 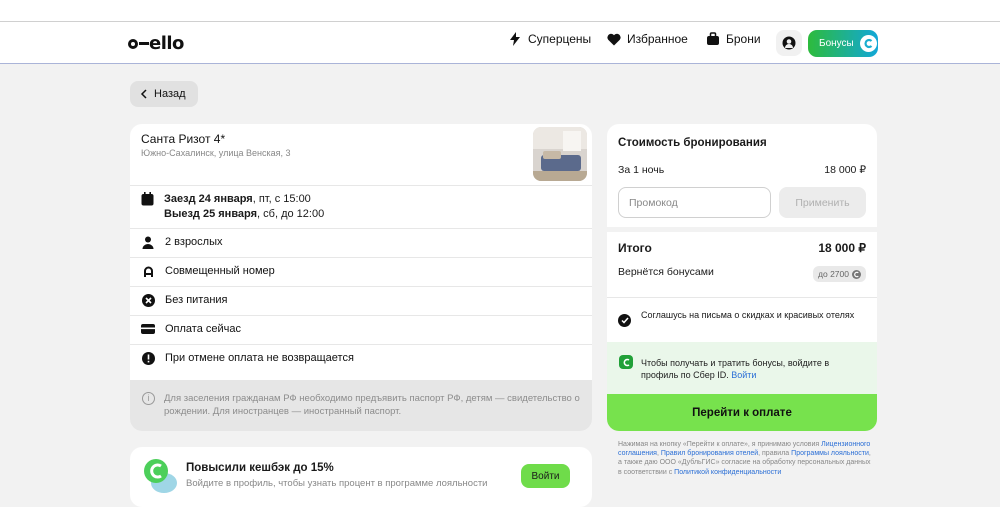 I want to click on privacy-policy-link: Политикой конфиденциальности, so click(x=727, y=472).